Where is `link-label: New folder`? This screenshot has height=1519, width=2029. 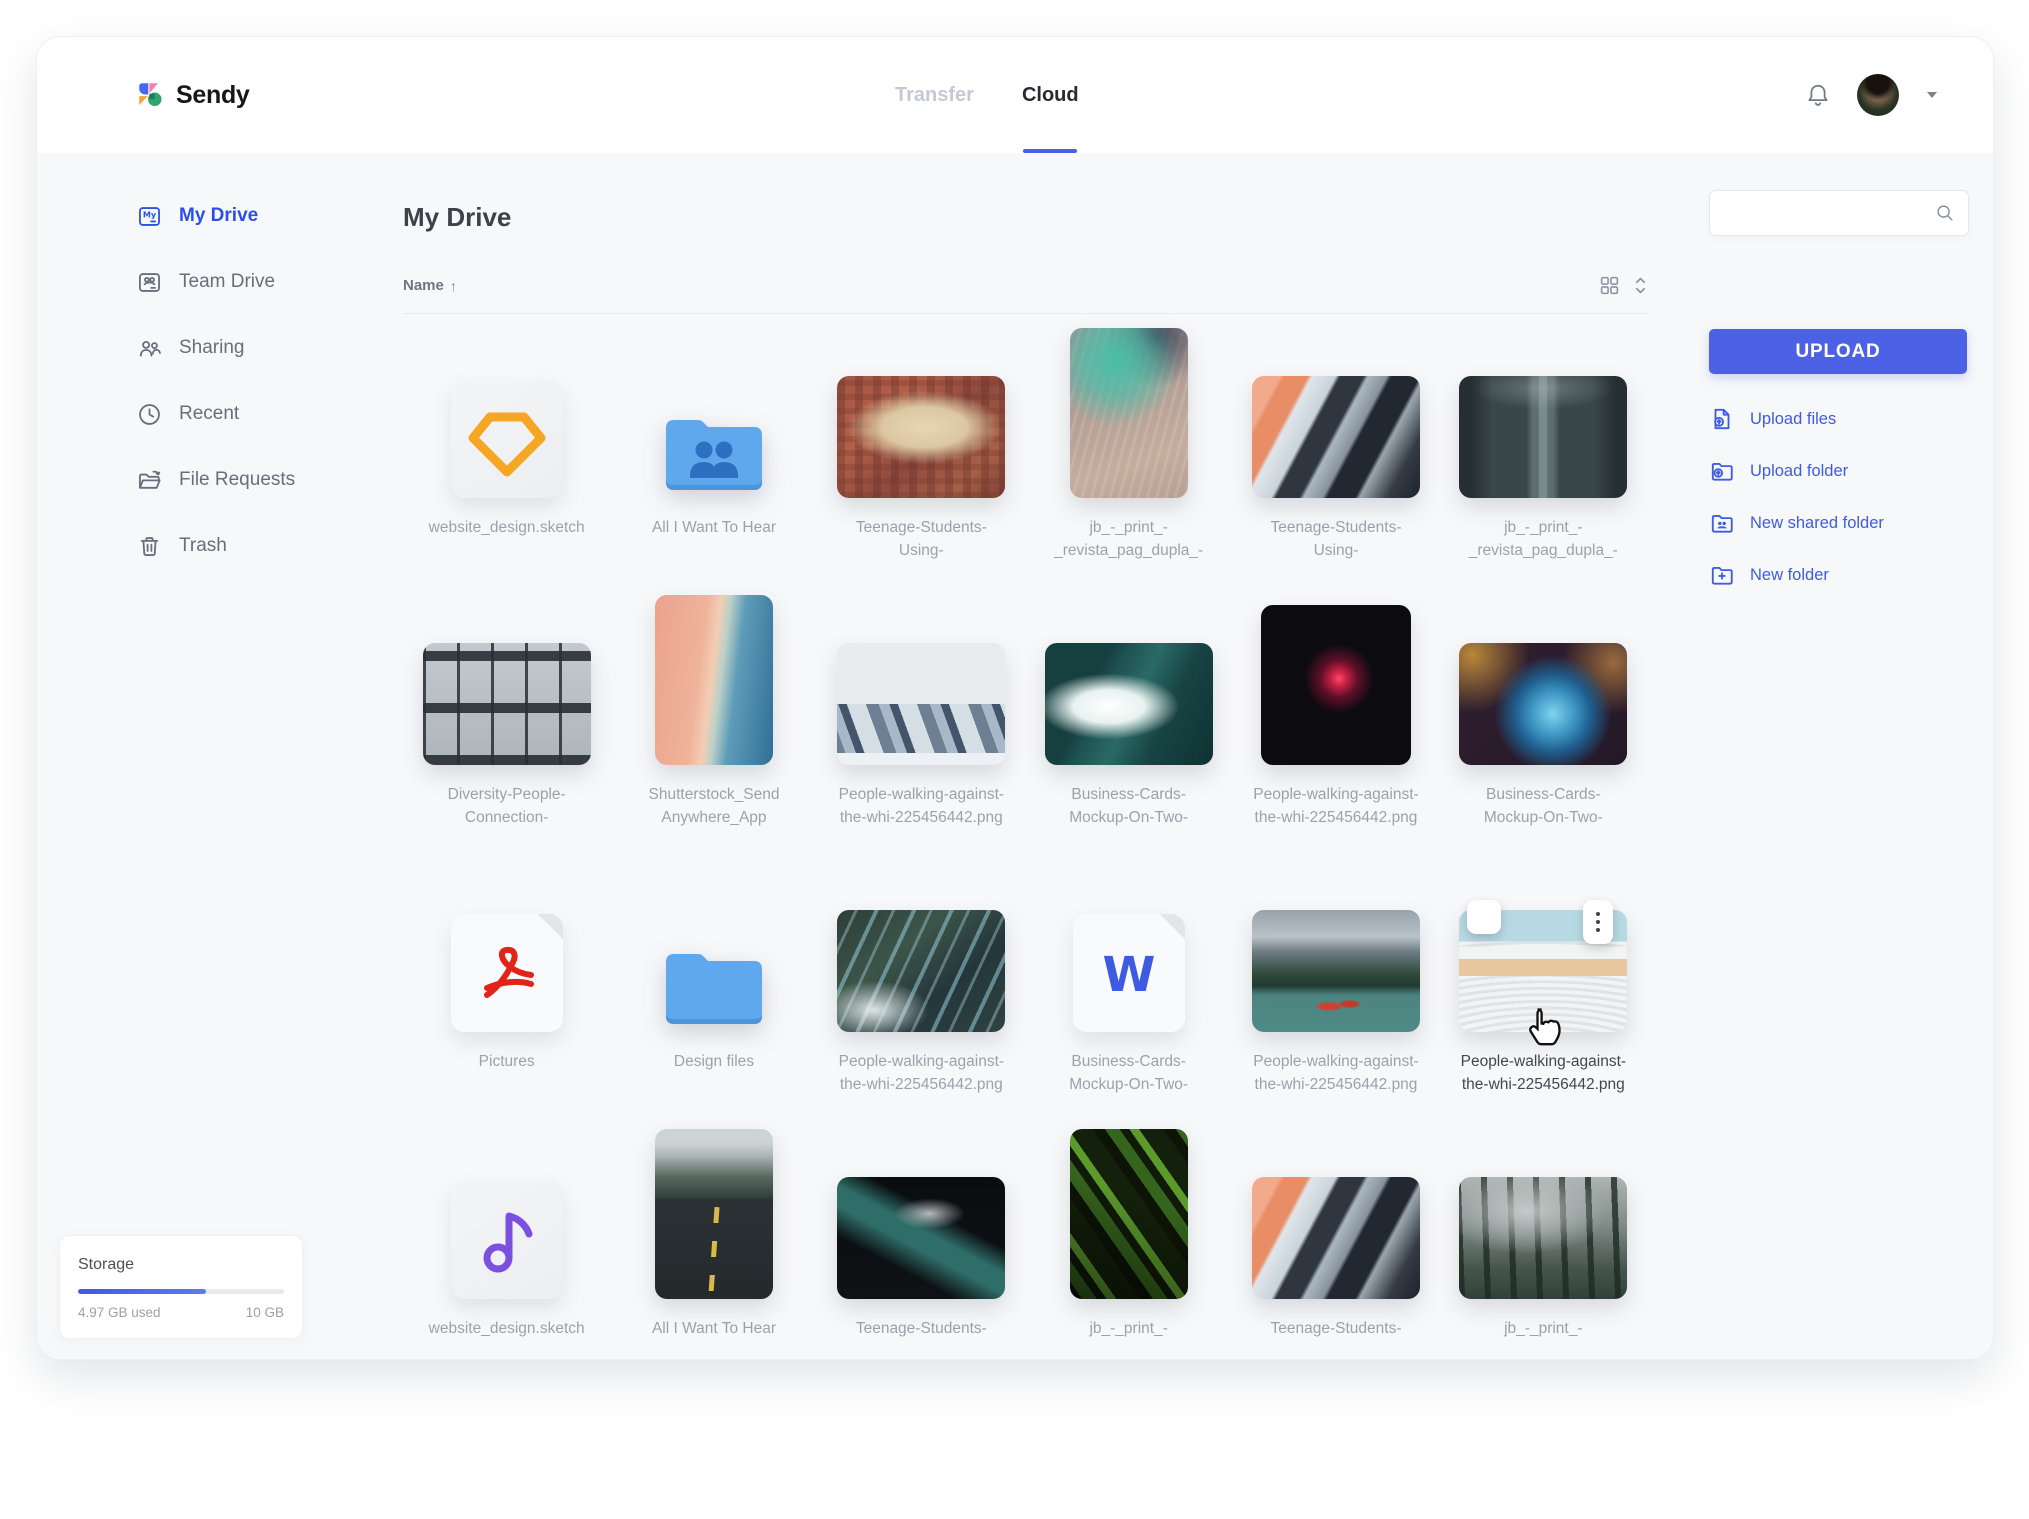
link-label: New folder is located at coordinates (1789, 574).